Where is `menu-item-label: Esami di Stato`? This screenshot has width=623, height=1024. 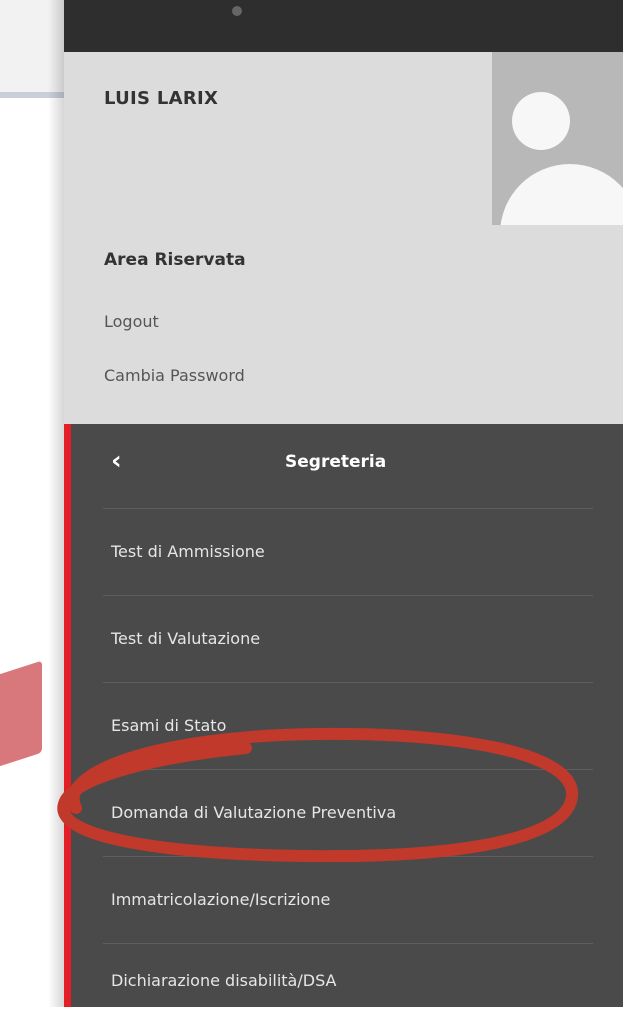 menu-item-label: Esami di Stato is located at coordinates (169, 725).